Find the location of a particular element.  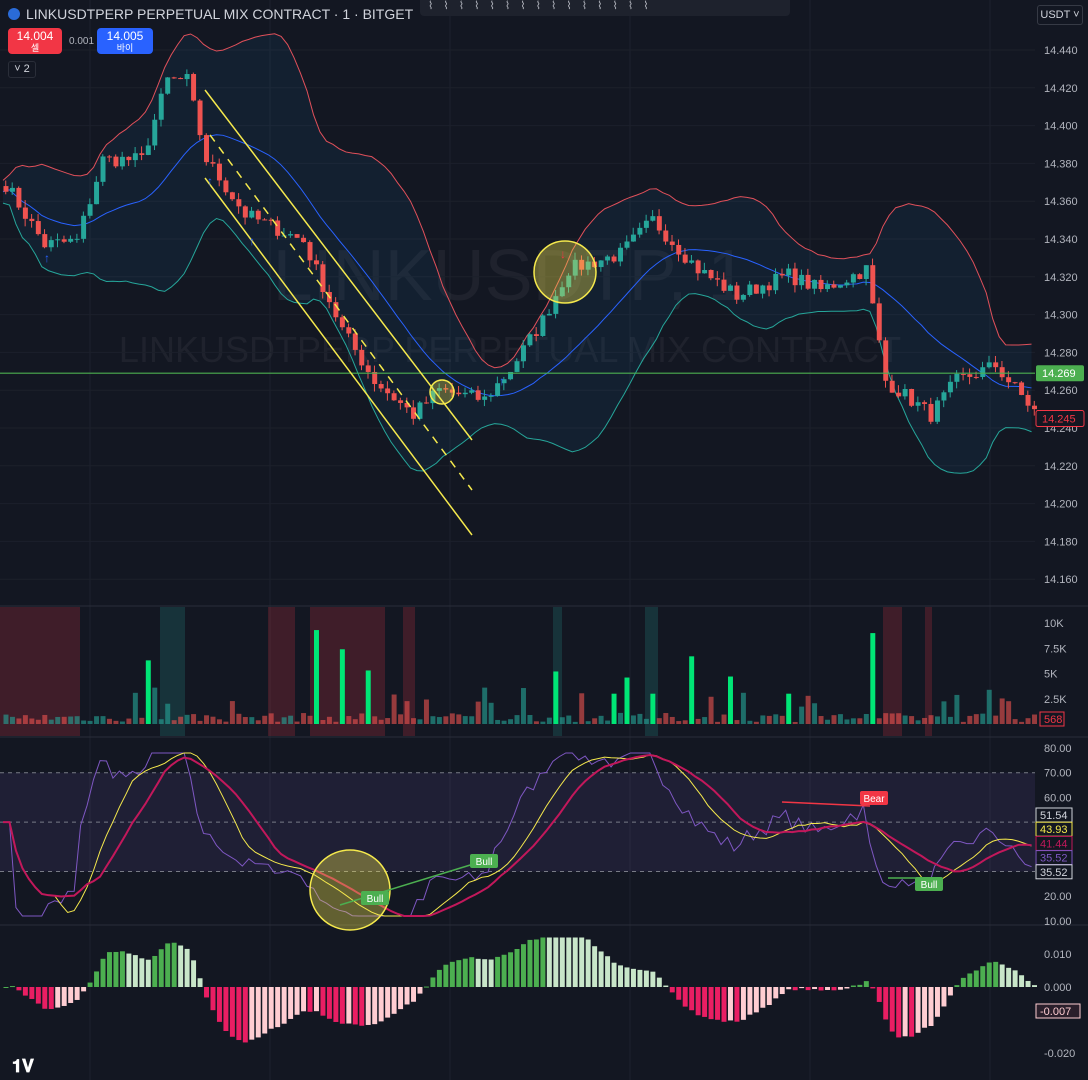

range-tool-icon: ⌇ is located at coordinates (507, 8).